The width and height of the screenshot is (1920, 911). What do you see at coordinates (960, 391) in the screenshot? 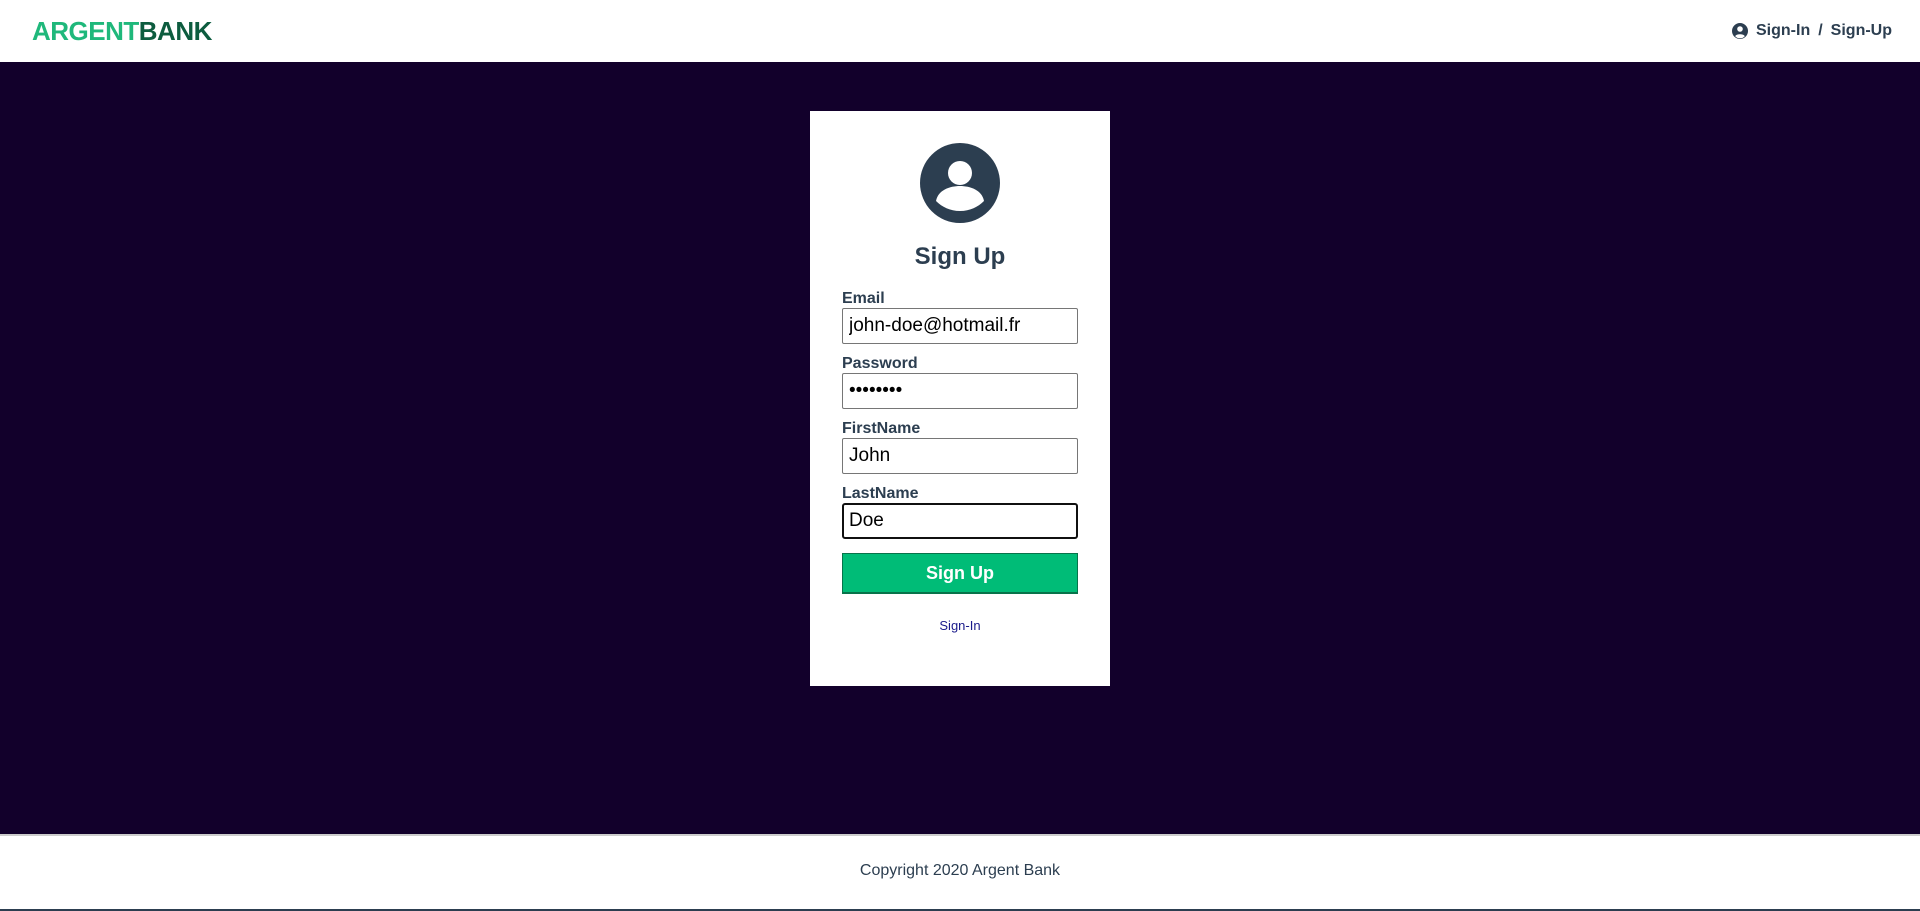
I see `password-field` at bounding box center [960, 391].